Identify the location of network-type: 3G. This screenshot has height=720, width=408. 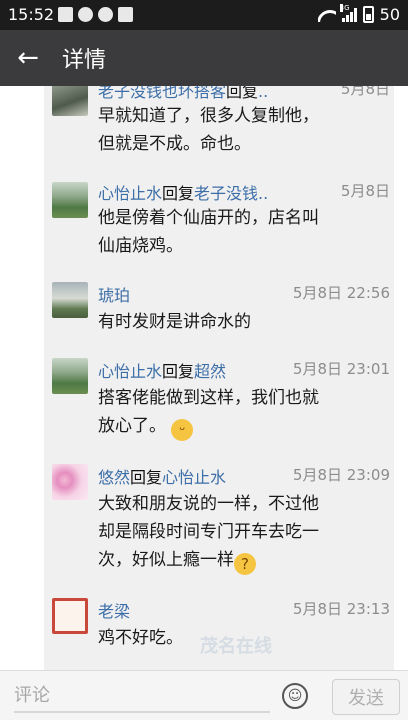
(344, 7).